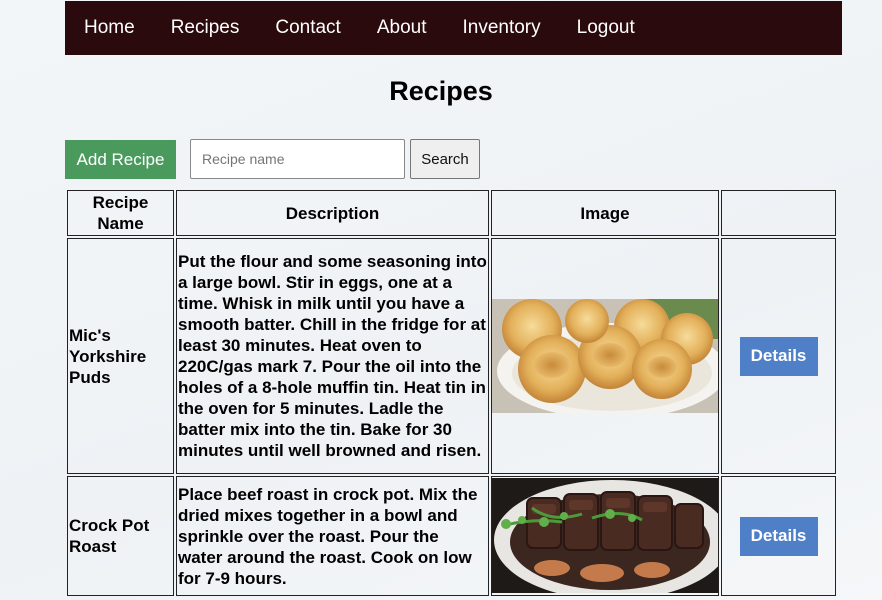 Image resolution: width=882 pixels, height=600 pixels. I want to click on table-header-row: Recipe Name Description Image, so click(451, 213).